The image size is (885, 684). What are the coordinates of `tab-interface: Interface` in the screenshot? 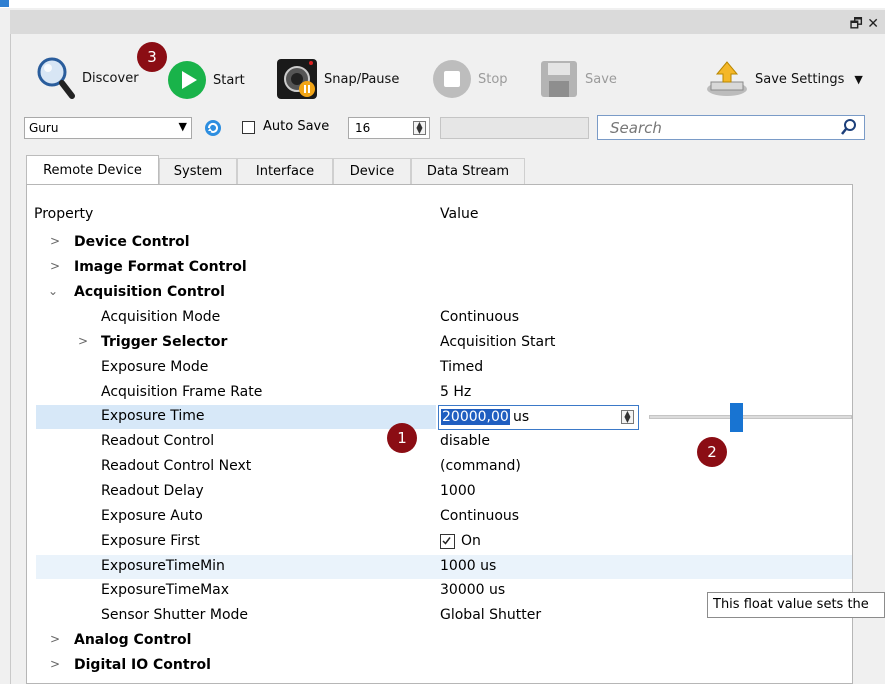 It's located at (285, 171).